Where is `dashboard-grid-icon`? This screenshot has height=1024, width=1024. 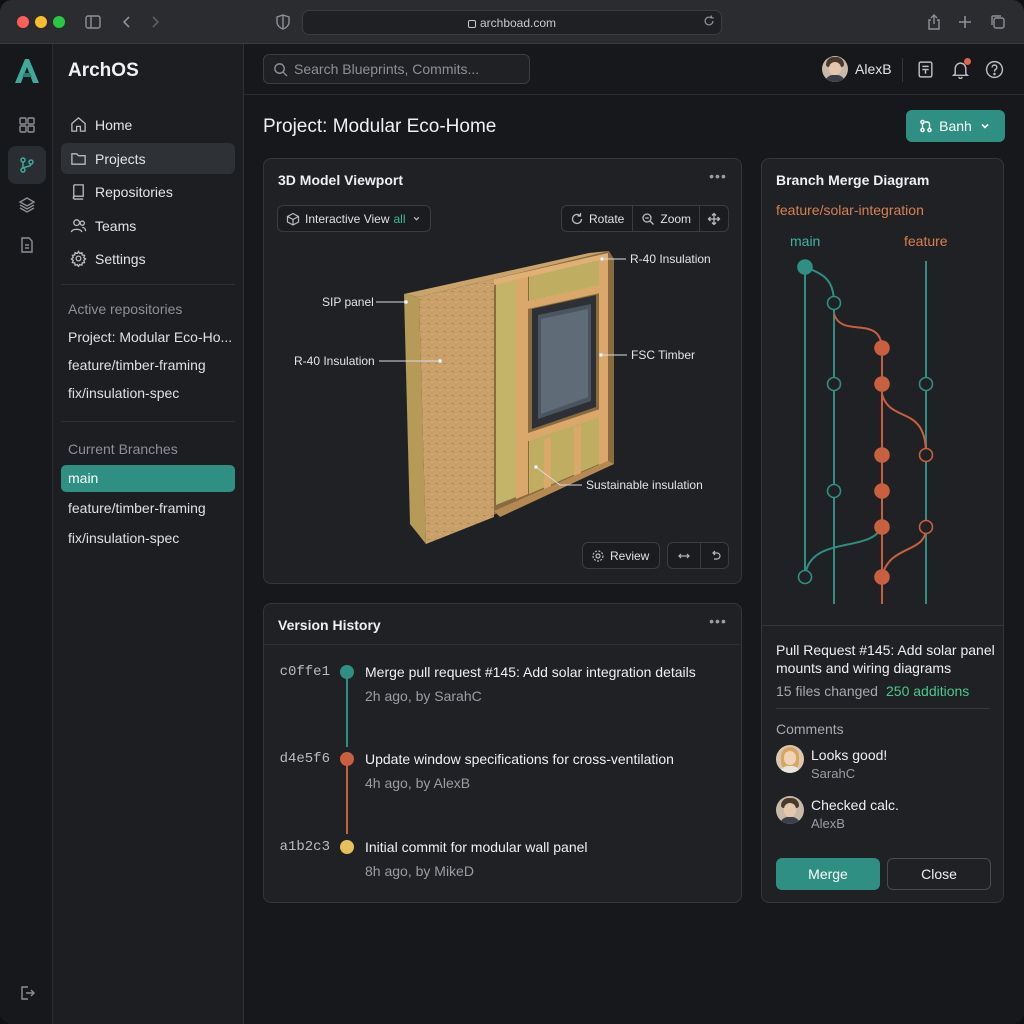
dashboard-grid-icon is located at coordinates (27, 125).